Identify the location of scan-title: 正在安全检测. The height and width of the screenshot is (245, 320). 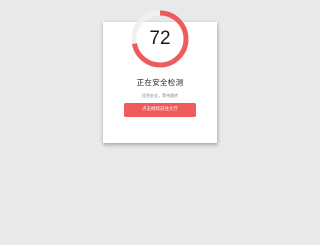
(160, 82).